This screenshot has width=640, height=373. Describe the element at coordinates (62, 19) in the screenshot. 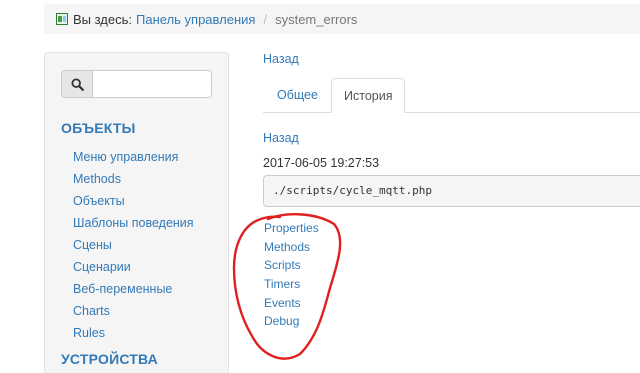

I see `control-panel-icon` at that location.